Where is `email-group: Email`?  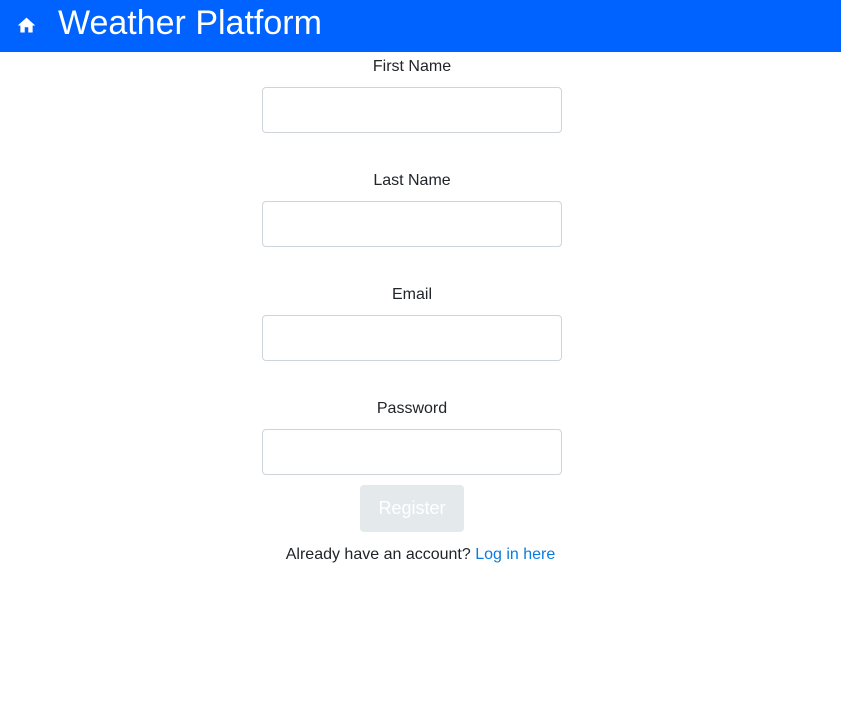 email-group: Email is located at coordinates (412, 323).